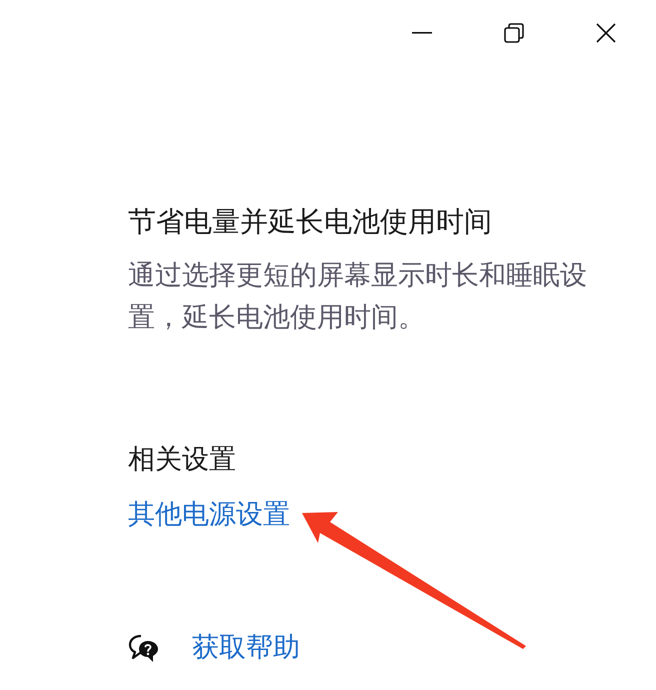  What do you see at coordinates (246, 648) in the screenshot?
I see `get-help-link: 获取帮助` at bounding box center [246, 648].